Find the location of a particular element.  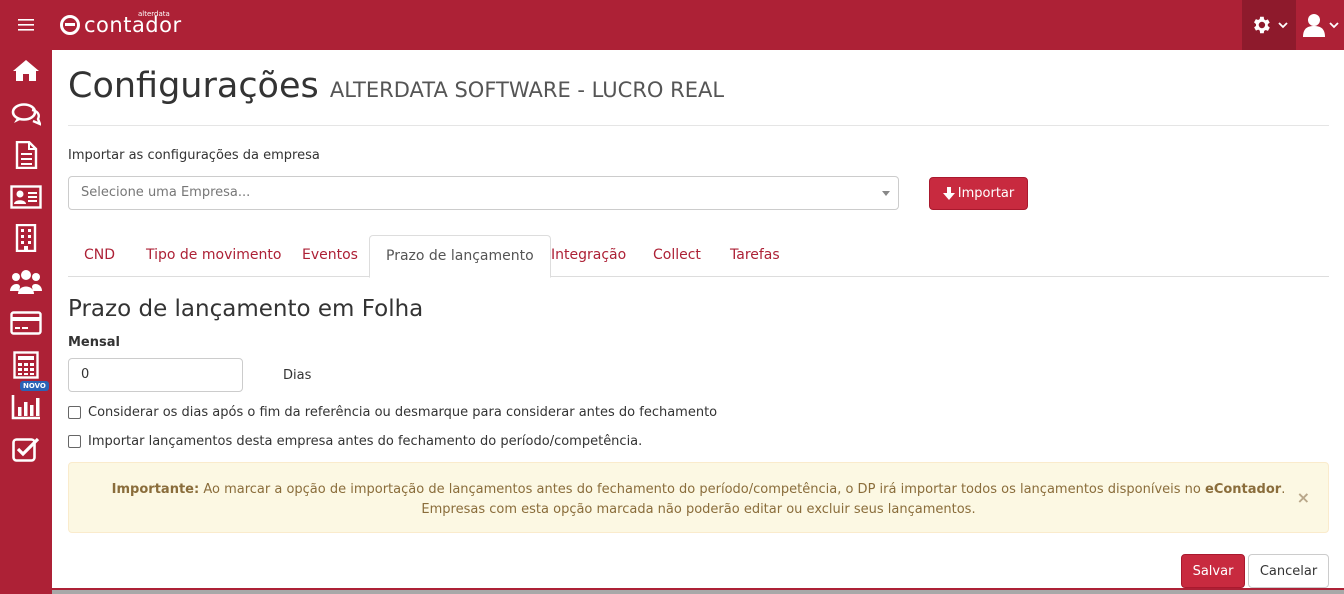

section-title: Prazo de lançamento em Folha is located at coordinates (246, 309).